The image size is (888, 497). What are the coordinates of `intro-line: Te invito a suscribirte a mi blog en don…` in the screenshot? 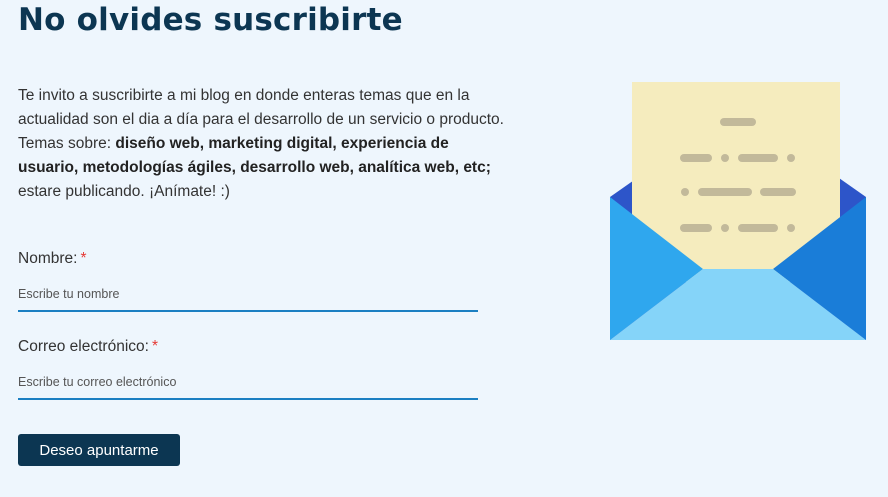 It's located at (261, 107).